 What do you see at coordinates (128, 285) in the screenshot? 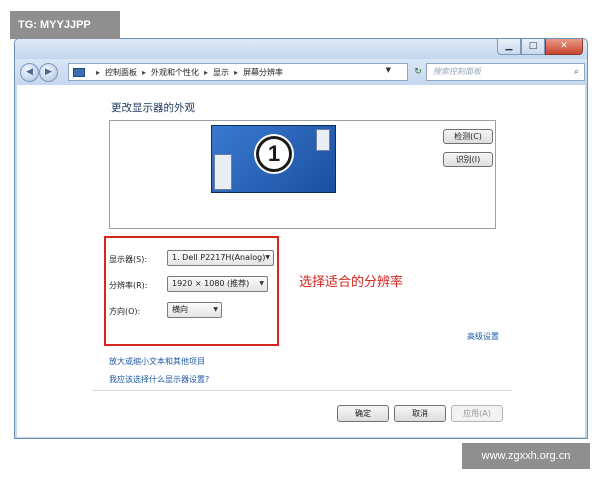
I see `resolution-label: 分辨率(R):` at bounding box center [128, 285].